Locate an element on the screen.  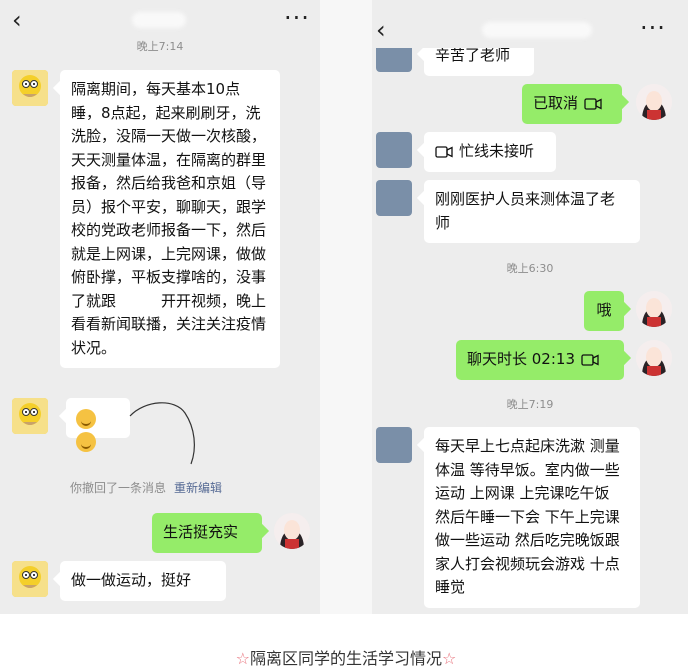
timestamp: 晚上7:19 is located at coordinates (530, 404).